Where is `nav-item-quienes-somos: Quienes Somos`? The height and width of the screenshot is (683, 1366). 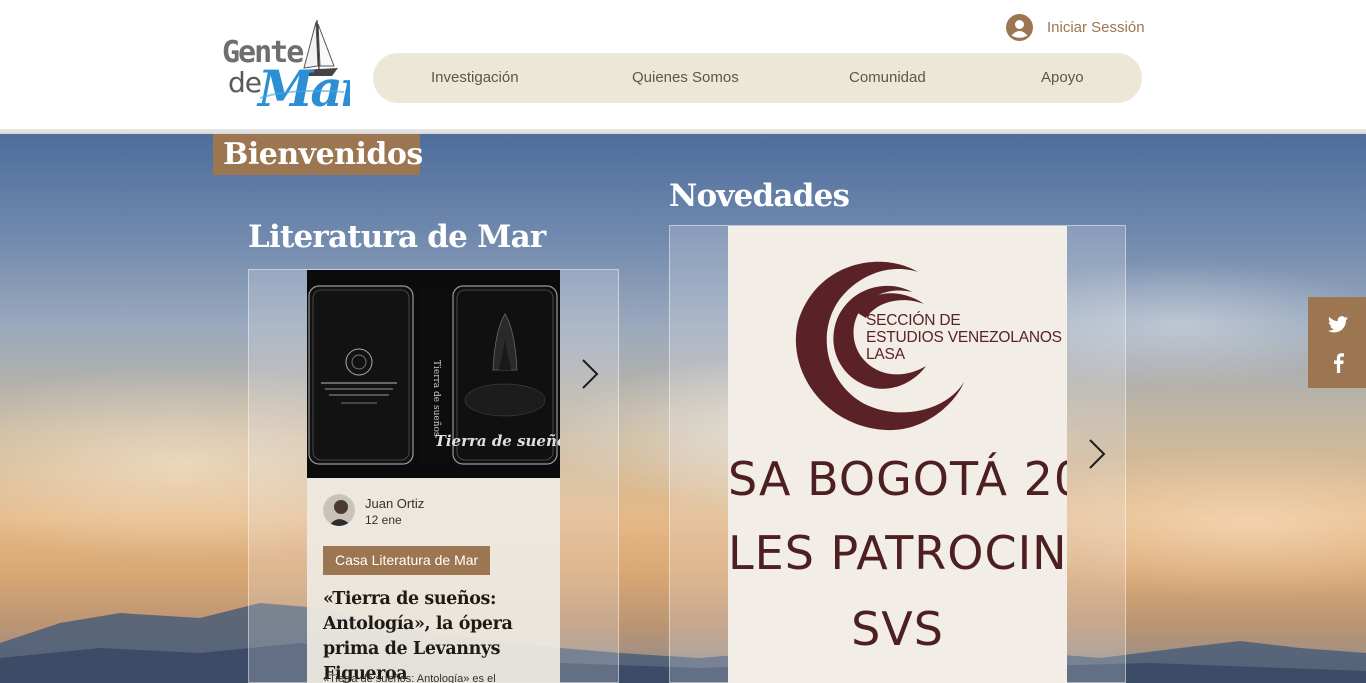
nav-item-quienes-somos: Quienes Somos is located at coordinates (685, 78).